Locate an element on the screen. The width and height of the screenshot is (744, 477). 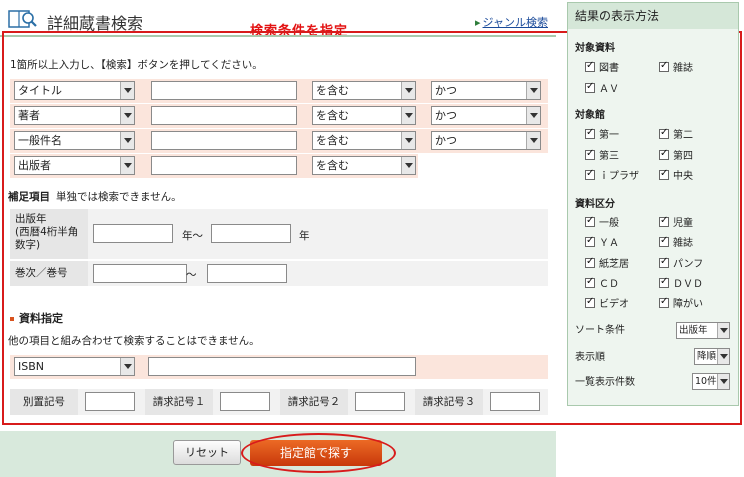
count-select: 10件 is located at coordinates (711, 381).